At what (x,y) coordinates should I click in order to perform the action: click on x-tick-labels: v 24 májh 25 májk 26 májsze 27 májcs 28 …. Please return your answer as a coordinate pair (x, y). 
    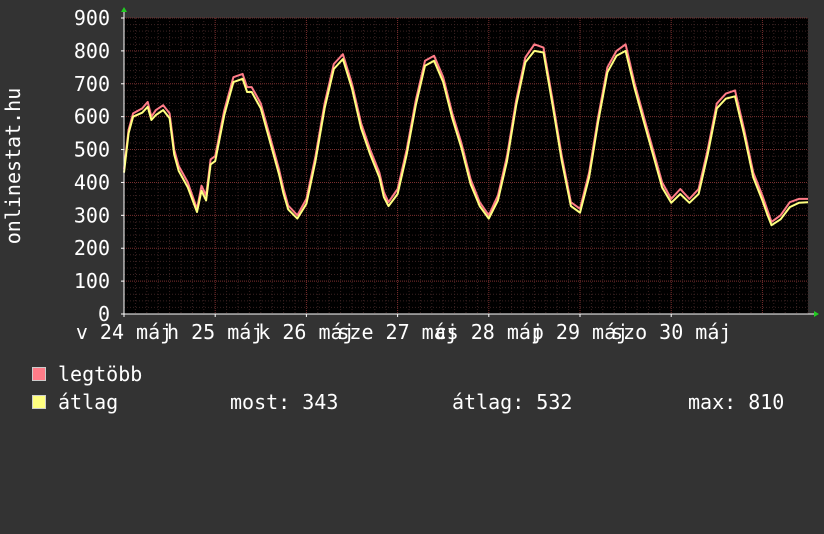
    Looking at the image, I should click on (404, 332).